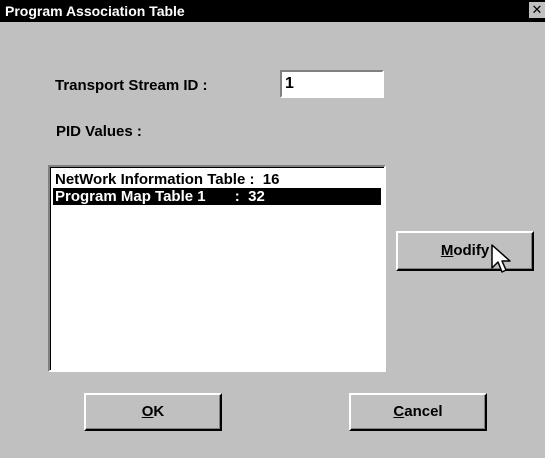 The width and height of the screenshot is (545, 458). I want to click on ok-button: OK, so click(153, 412).